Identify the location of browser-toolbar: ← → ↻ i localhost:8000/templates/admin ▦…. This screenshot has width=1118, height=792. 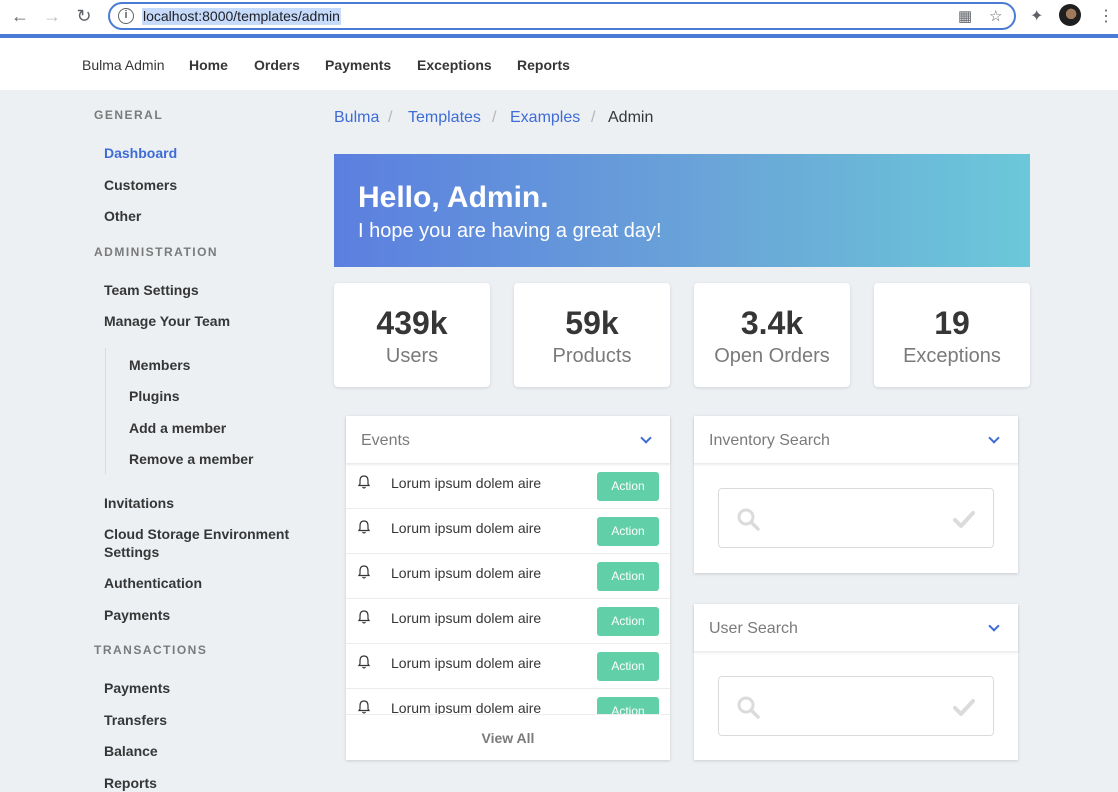
(559, 19).